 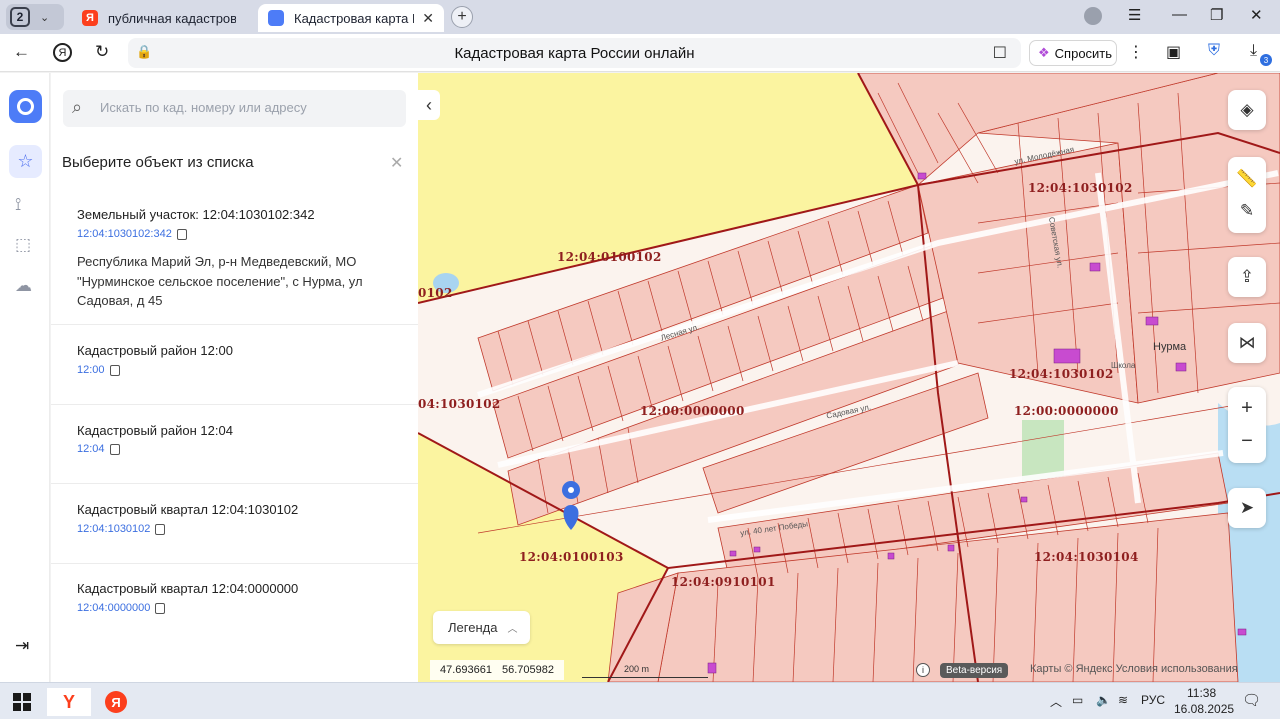 What do you see at coordinates (1247, 508) in the screenshot?
I see `geolocation-button: ➤` at bounding box center [1247, 508].